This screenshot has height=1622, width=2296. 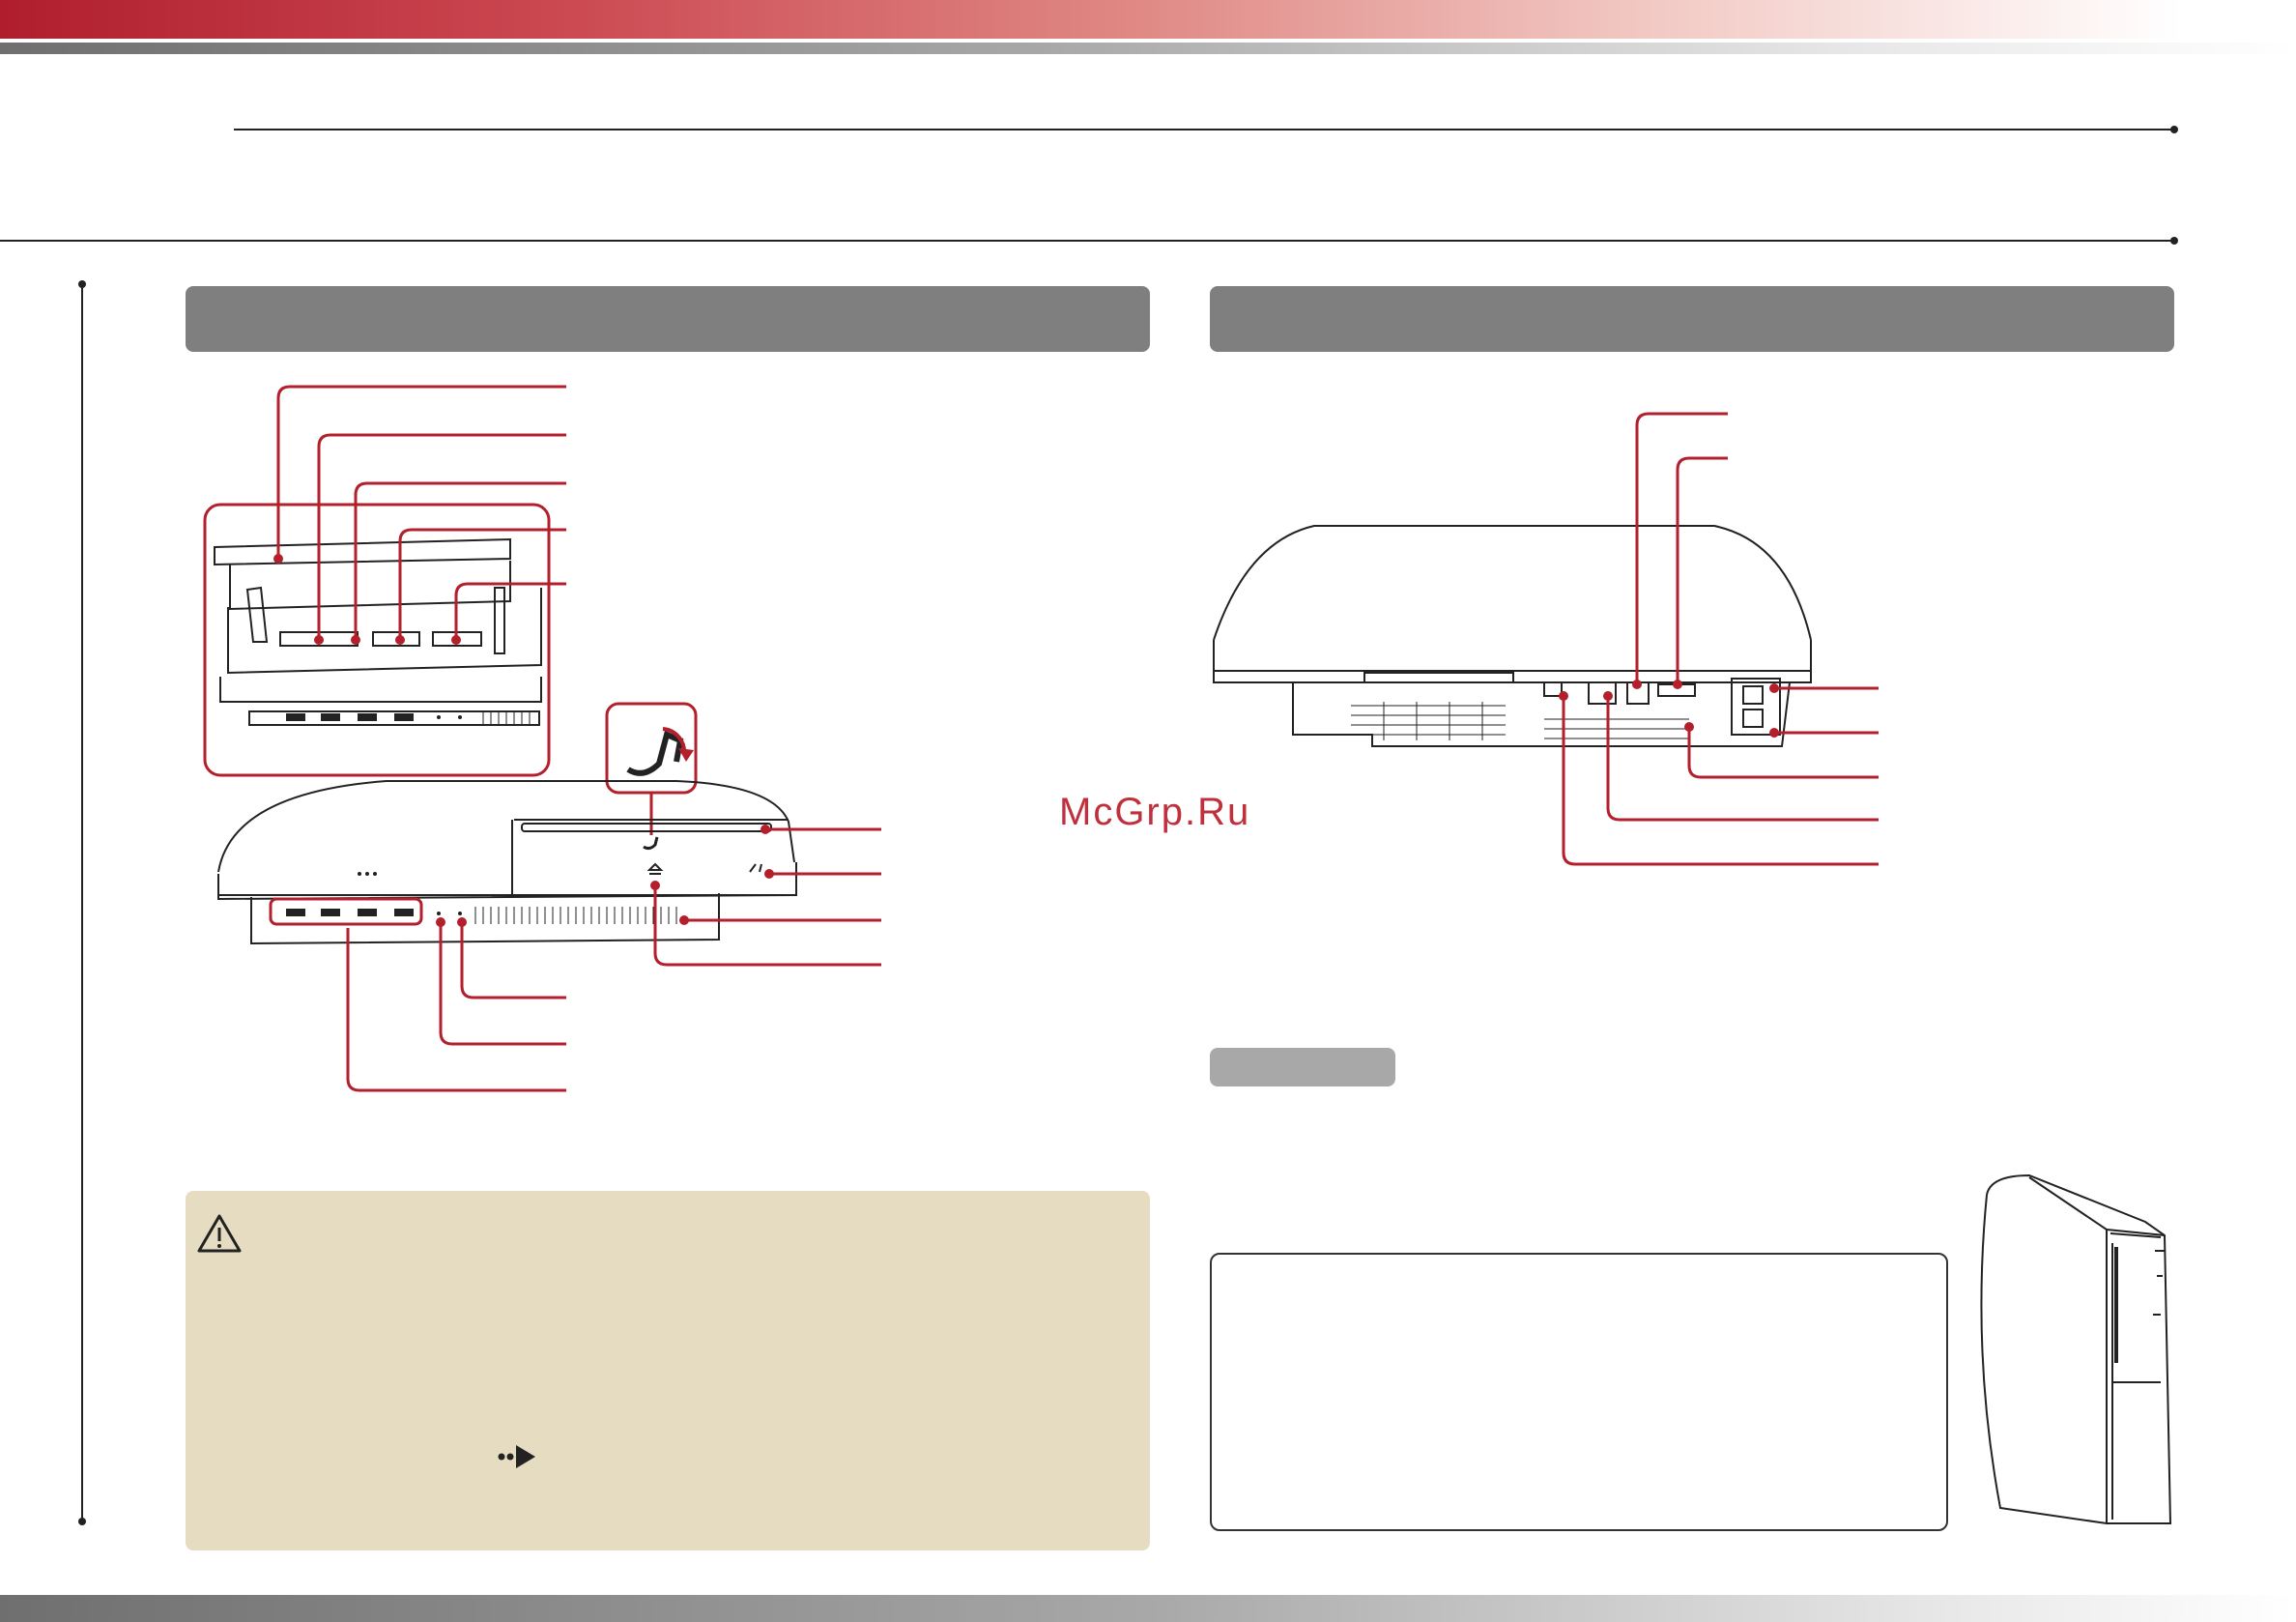 What do you see at coordinates (1512, 636) in the screenshot?
I see `console-rear-body` at bounding box center [1512, 636].